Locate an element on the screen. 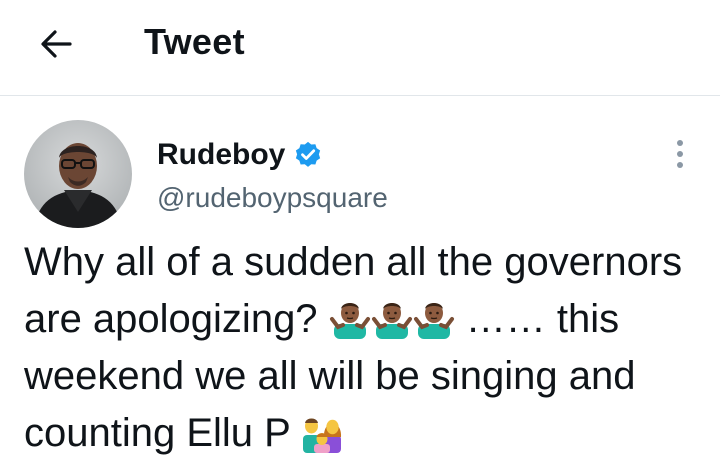  family-emoji-icon is located at coordinates (322, 432).